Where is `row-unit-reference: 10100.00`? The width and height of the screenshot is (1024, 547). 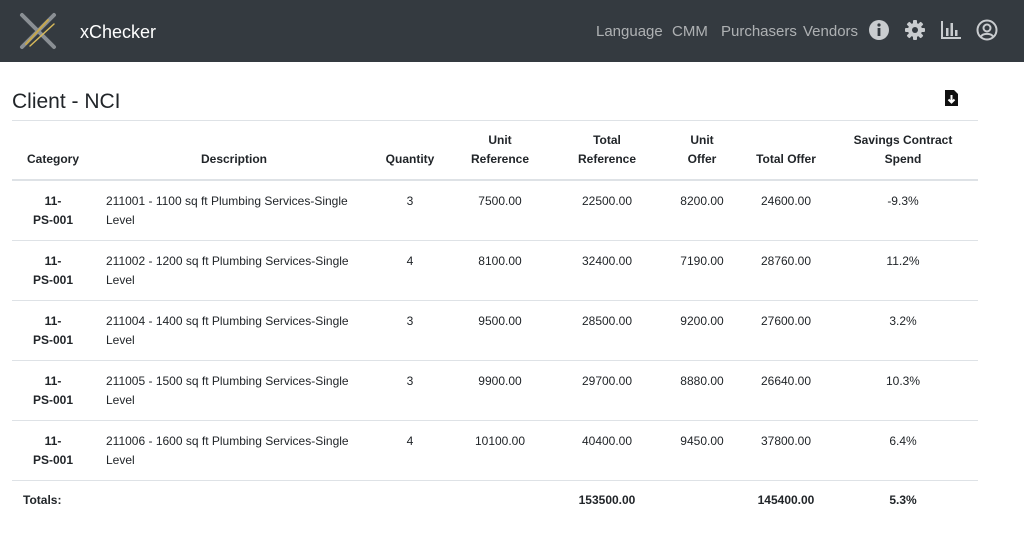 row-unit-reference: 10100.00 is located at coordinates (500, 441).